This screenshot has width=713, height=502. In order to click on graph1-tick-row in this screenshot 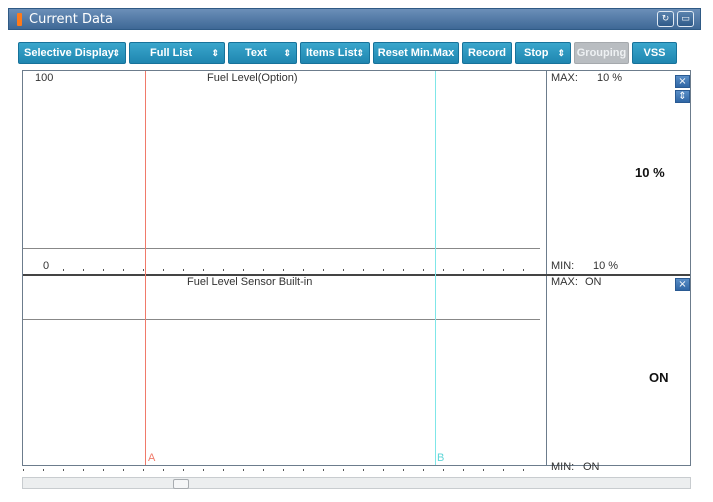, I will do `click(303, 270)`.